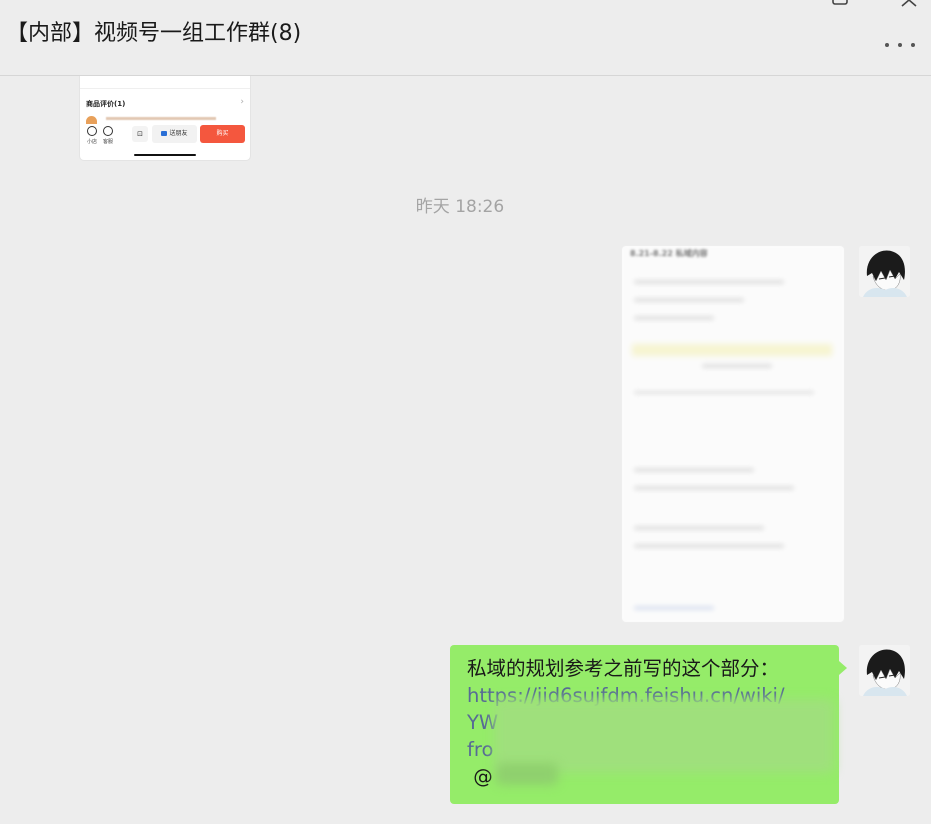  I want to click on review-title: 商品评价(1), so click(106, 104).